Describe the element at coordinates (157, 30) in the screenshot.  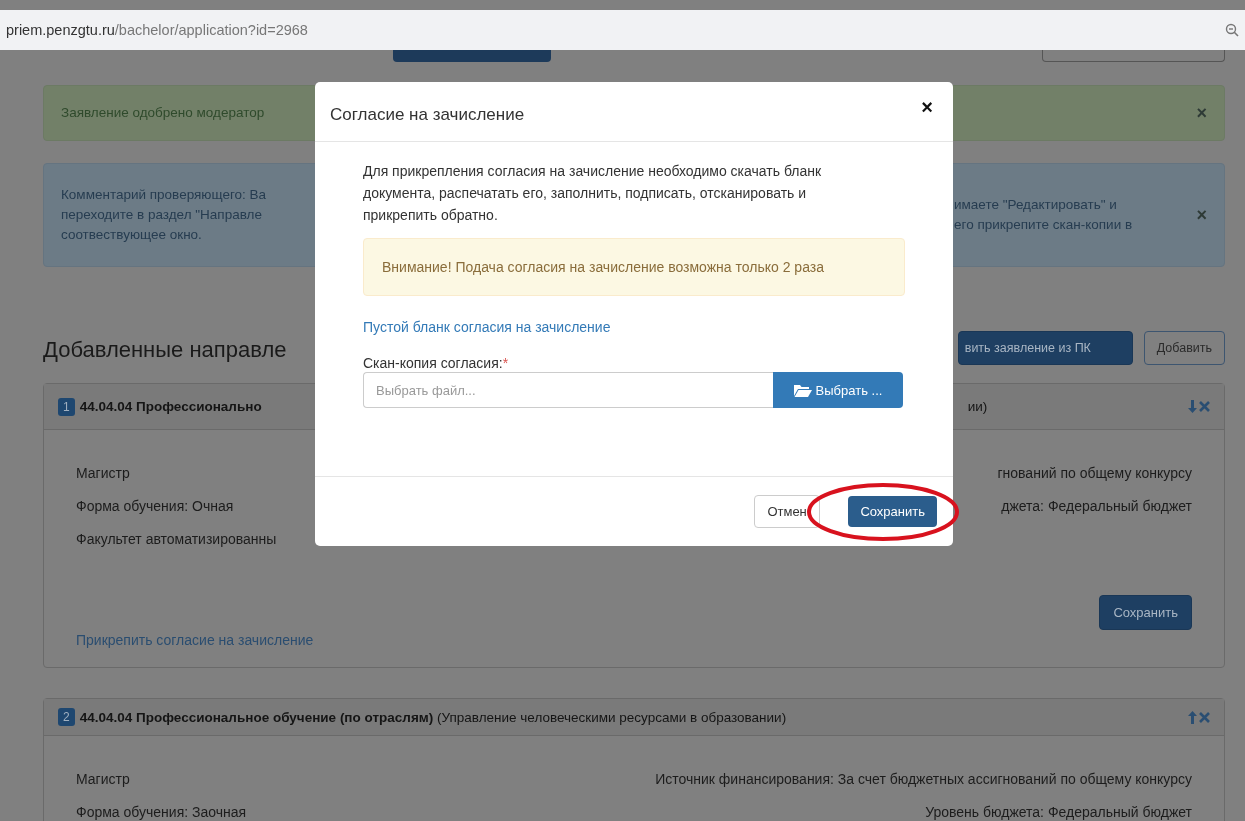
I see `url-text: priem.penzgtu.ru/bachelor/application?id=2968` at that location.